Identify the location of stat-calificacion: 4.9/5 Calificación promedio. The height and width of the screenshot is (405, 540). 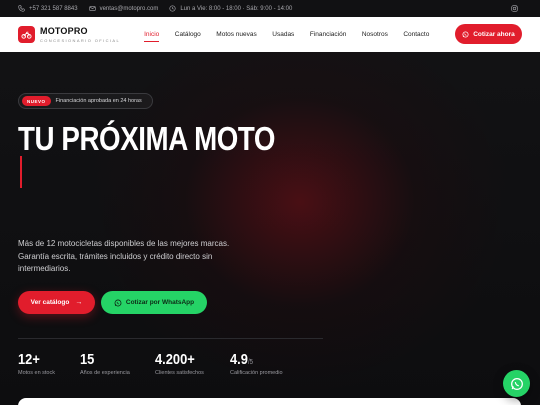
(256, 363).